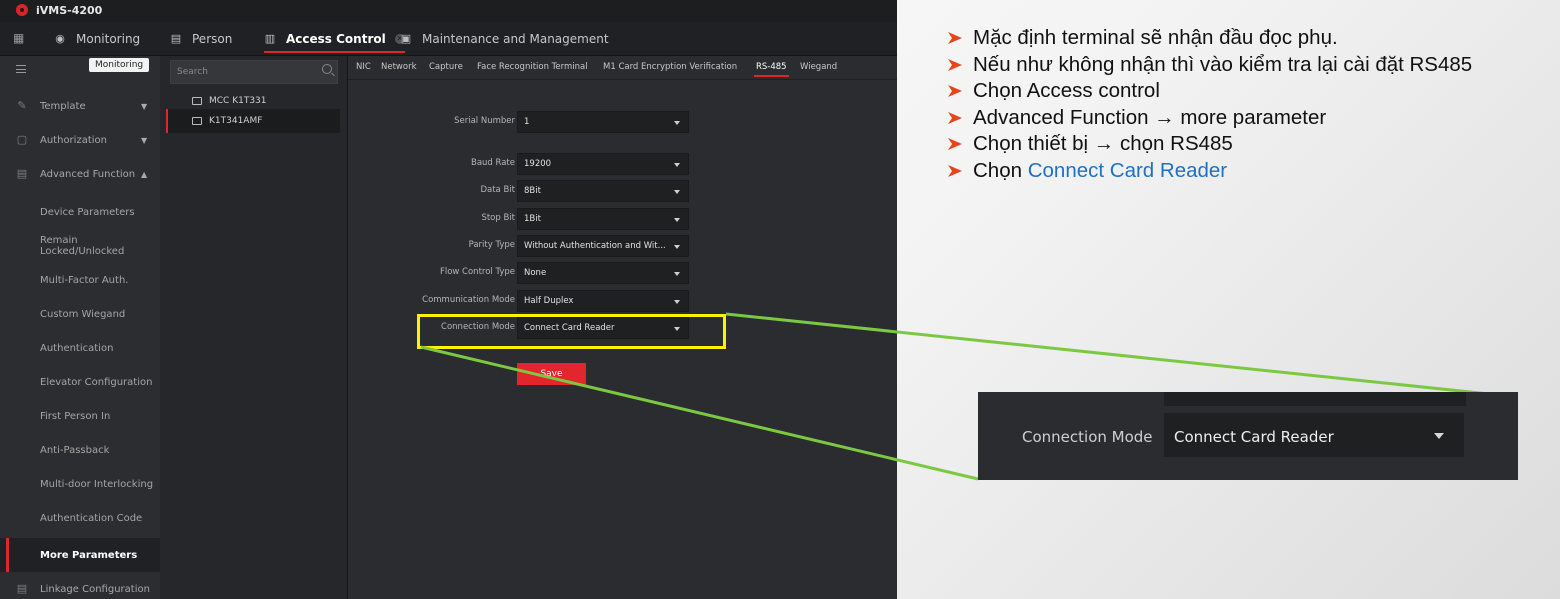 This screenshot has height=599, width=1560. I want to click on device-item-k1t341amf: K1T341AMF, so click(253, 121).